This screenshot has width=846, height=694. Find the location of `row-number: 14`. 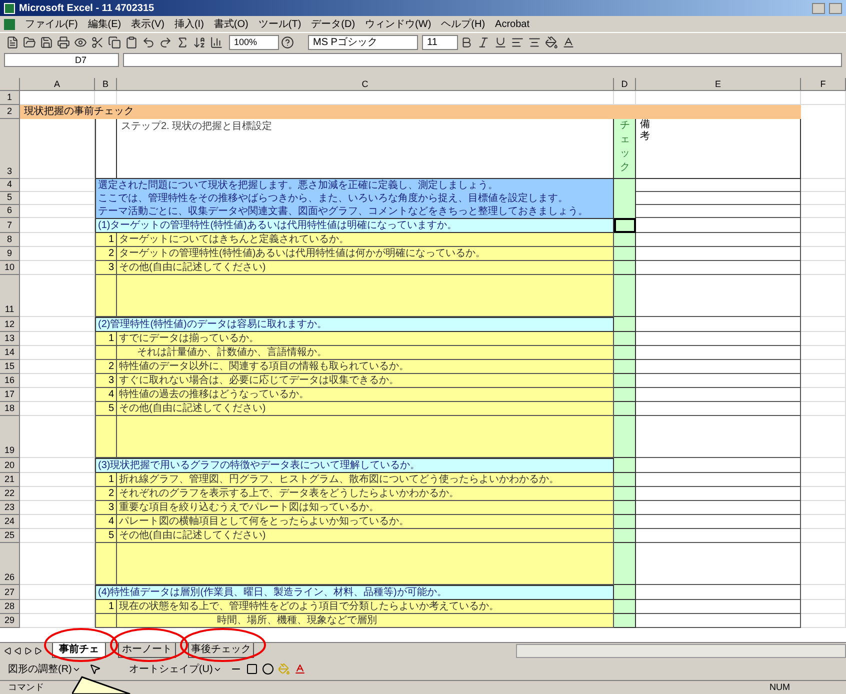

row-number: 14 is located at coordinates (10, 353).